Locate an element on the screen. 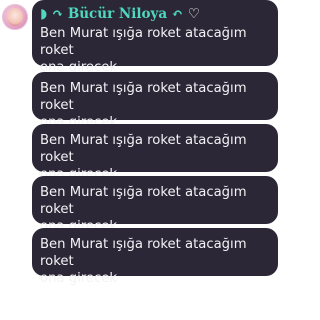 Image resolution: width=320 pixels, height=320 pixels. avatar-image is located at coordinates (15, 17).